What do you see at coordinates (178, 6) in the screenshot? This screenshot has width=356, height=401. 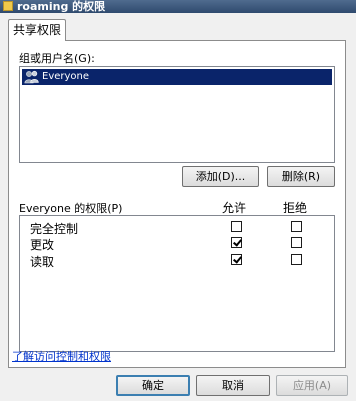 I see `title-bar: roaming 的权限` at bounding box center [178, 6].